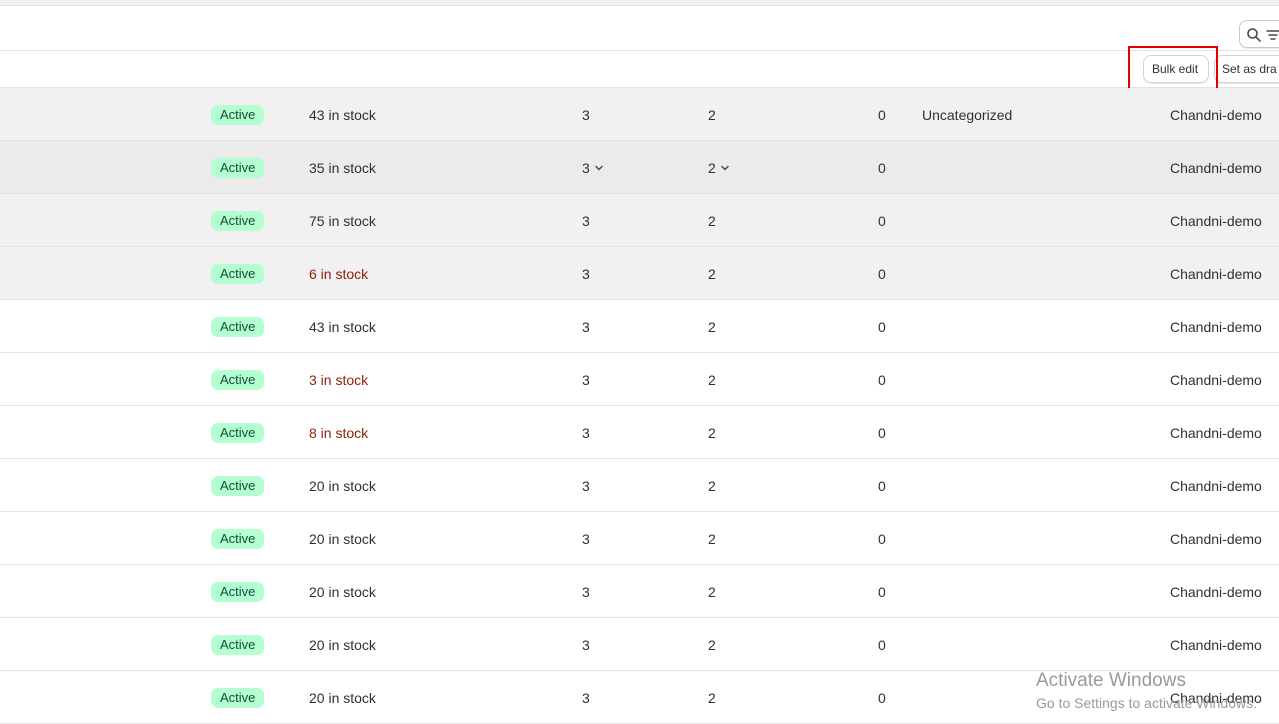 This screenshot has height=724, width=1279. Describe the element at coordinates (639, 273) in the screenshot. I see `table-row: Active 6 in stock 3 2 0 Chandni-demo` at that location.